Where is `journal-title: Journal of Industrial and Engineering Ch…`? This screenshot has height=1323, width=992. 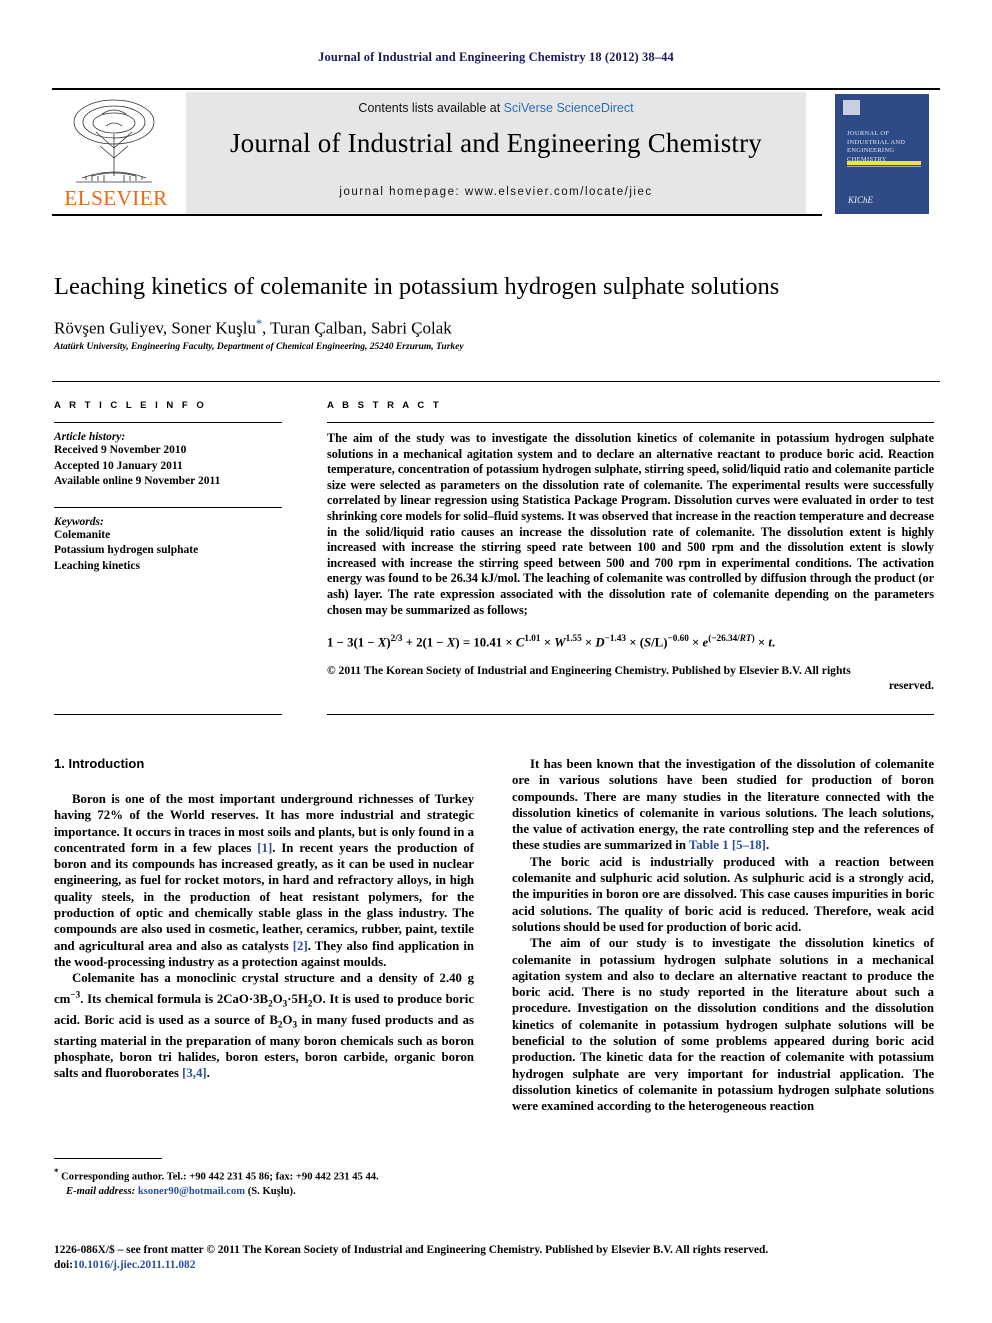 journal-title: Journal of Industrial and Engineering Ch… is located at coordinates (496, 143).